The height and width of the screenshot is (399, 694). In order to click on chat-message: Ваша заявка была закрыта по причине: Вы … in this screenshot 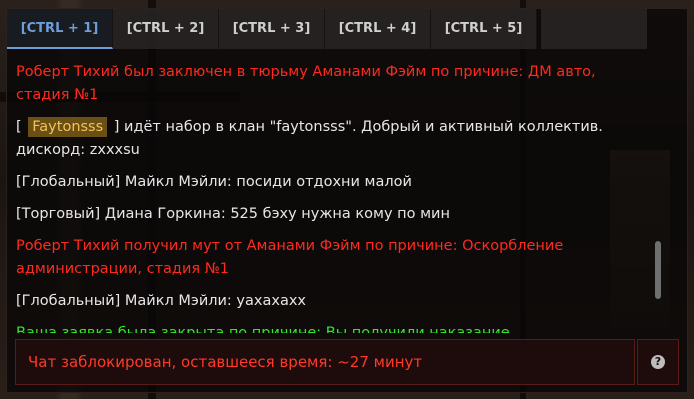, I will do `click(263, 329)`.